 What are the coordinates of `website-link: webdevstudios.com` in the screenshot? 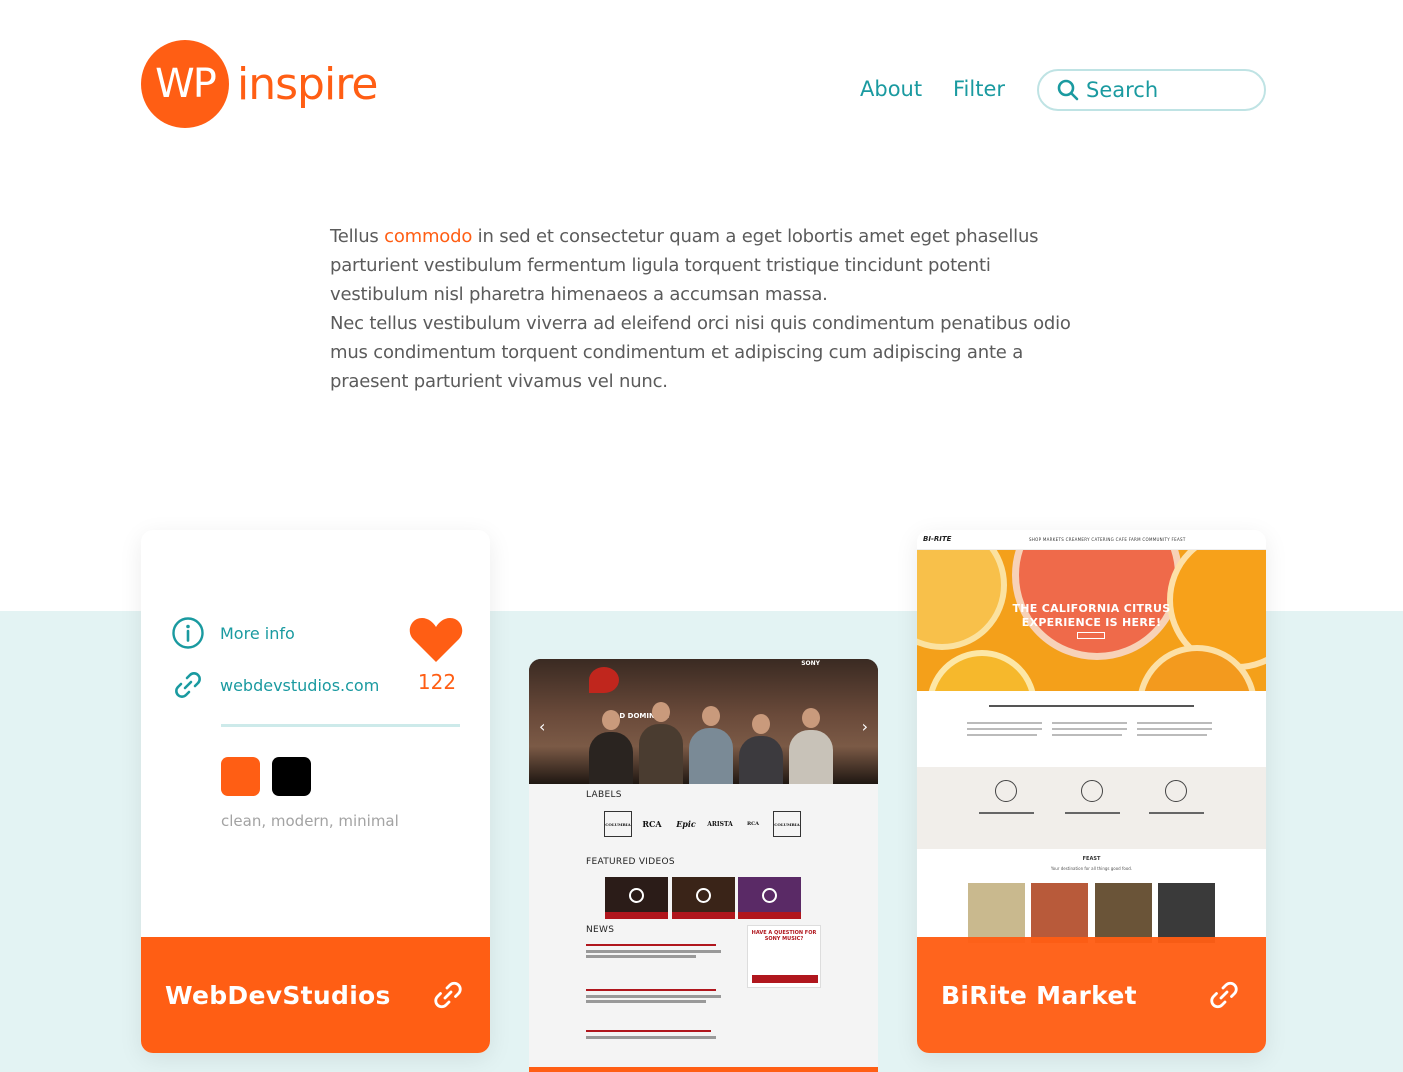 It's located at (299, 685).